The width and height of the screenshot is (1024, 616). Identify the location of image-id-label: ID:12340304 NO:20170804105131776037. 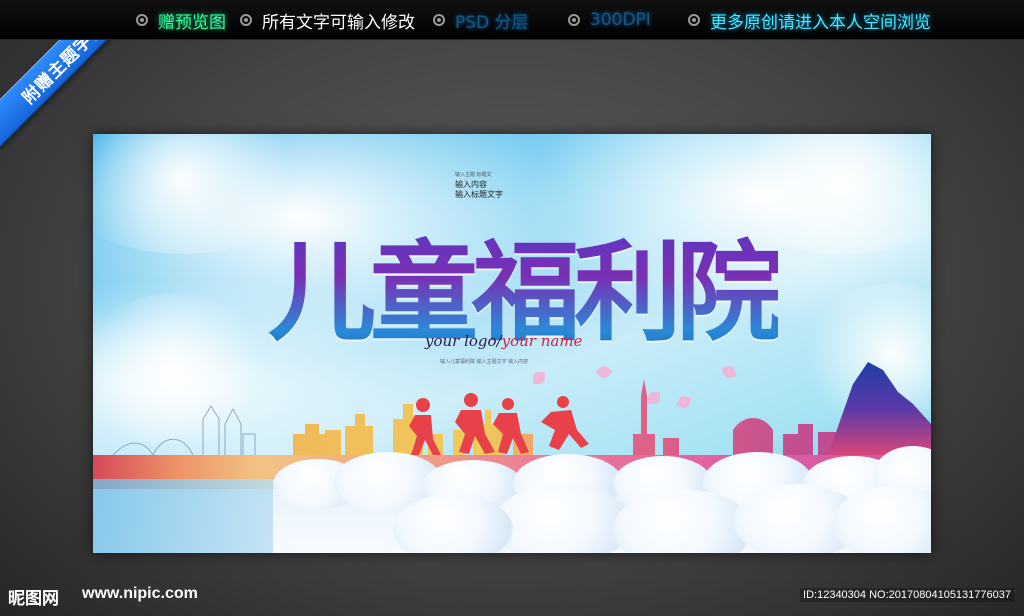
(907, 595).